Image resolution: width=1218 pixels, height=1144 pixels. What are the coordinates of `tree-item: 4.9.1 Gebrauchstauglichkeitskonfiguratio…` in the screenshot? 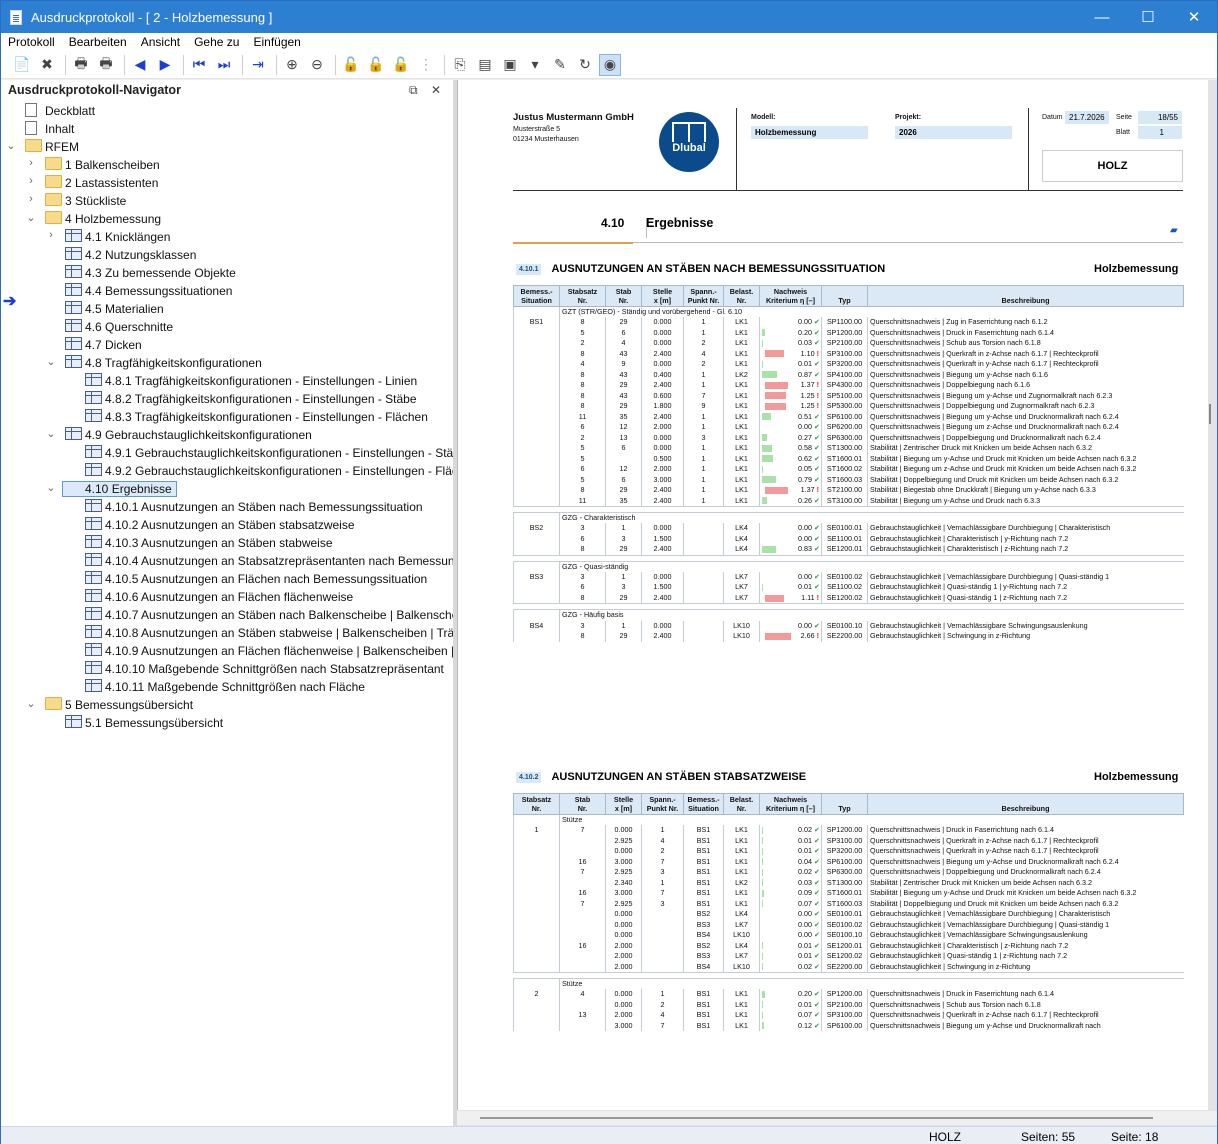 It's located at (234, 452).